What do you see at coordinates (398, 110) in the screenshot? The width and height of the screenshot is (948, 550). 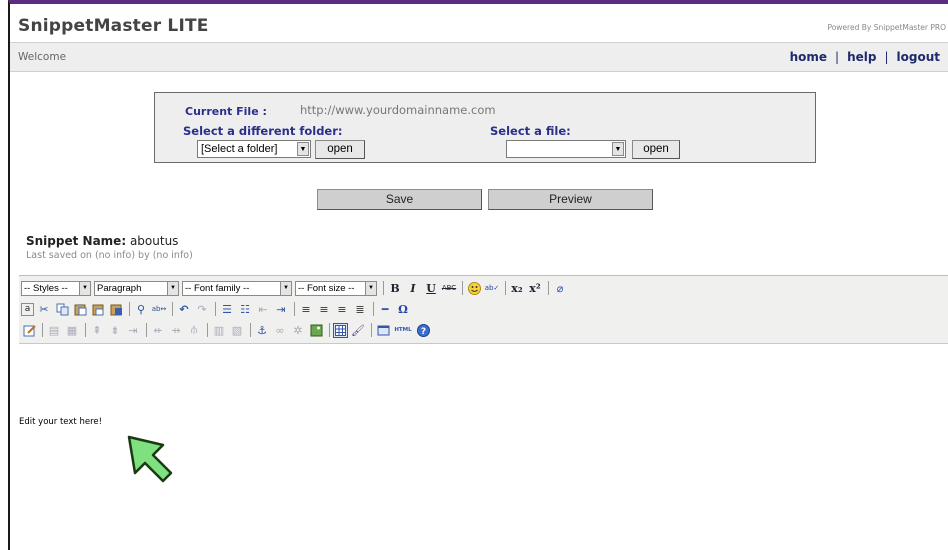 I see `current-file-value: http://www.yourdomainname.com` at bounding box center [398, 110].